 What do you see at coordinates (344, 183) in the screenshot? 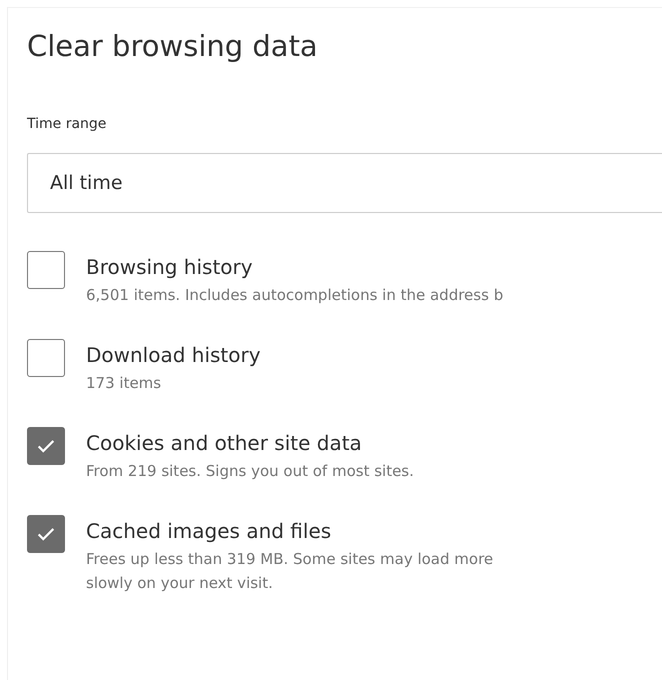
I see `time-range-dropdown: All time` at bounding box center [344, 183].